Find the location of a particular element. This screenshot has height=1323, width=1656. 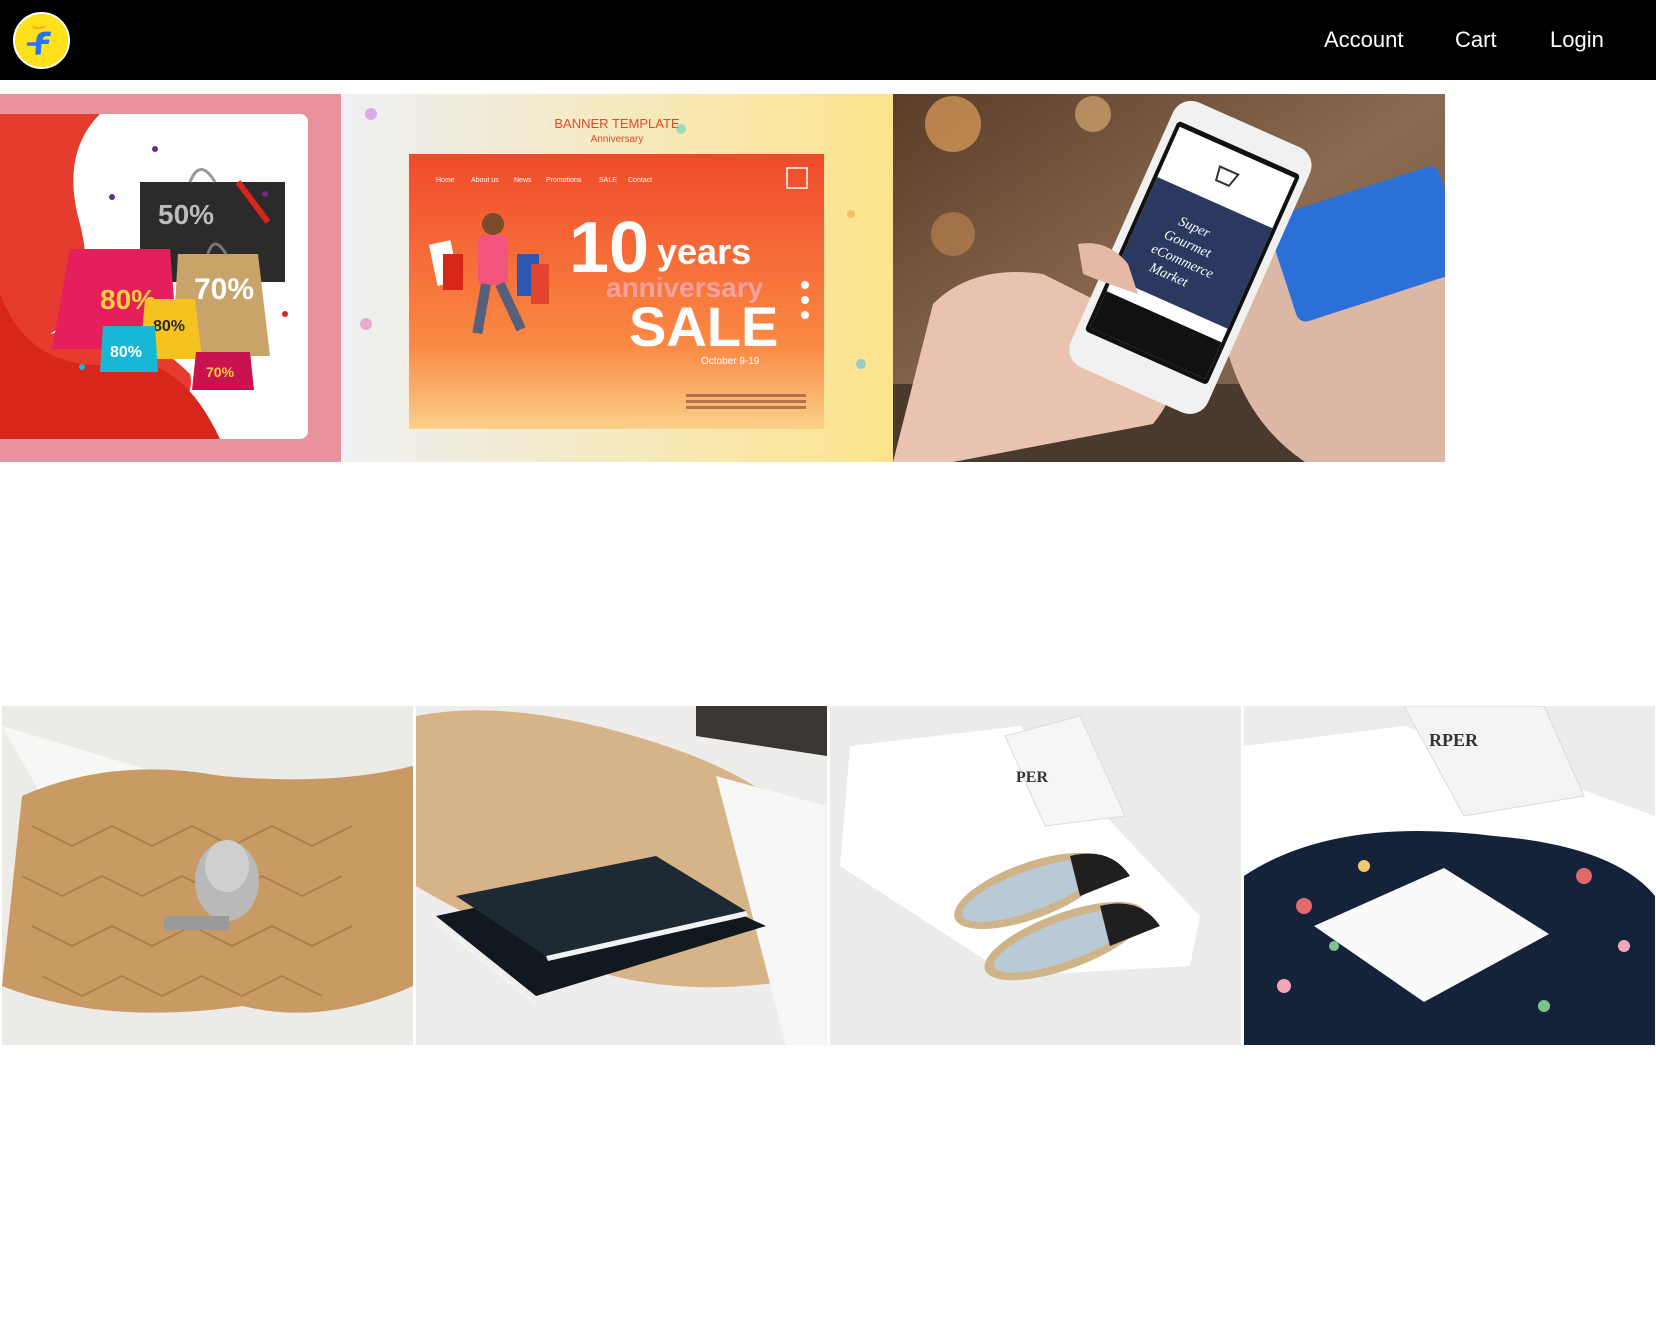

account-link: Account is located at coordinates (1364, 40).